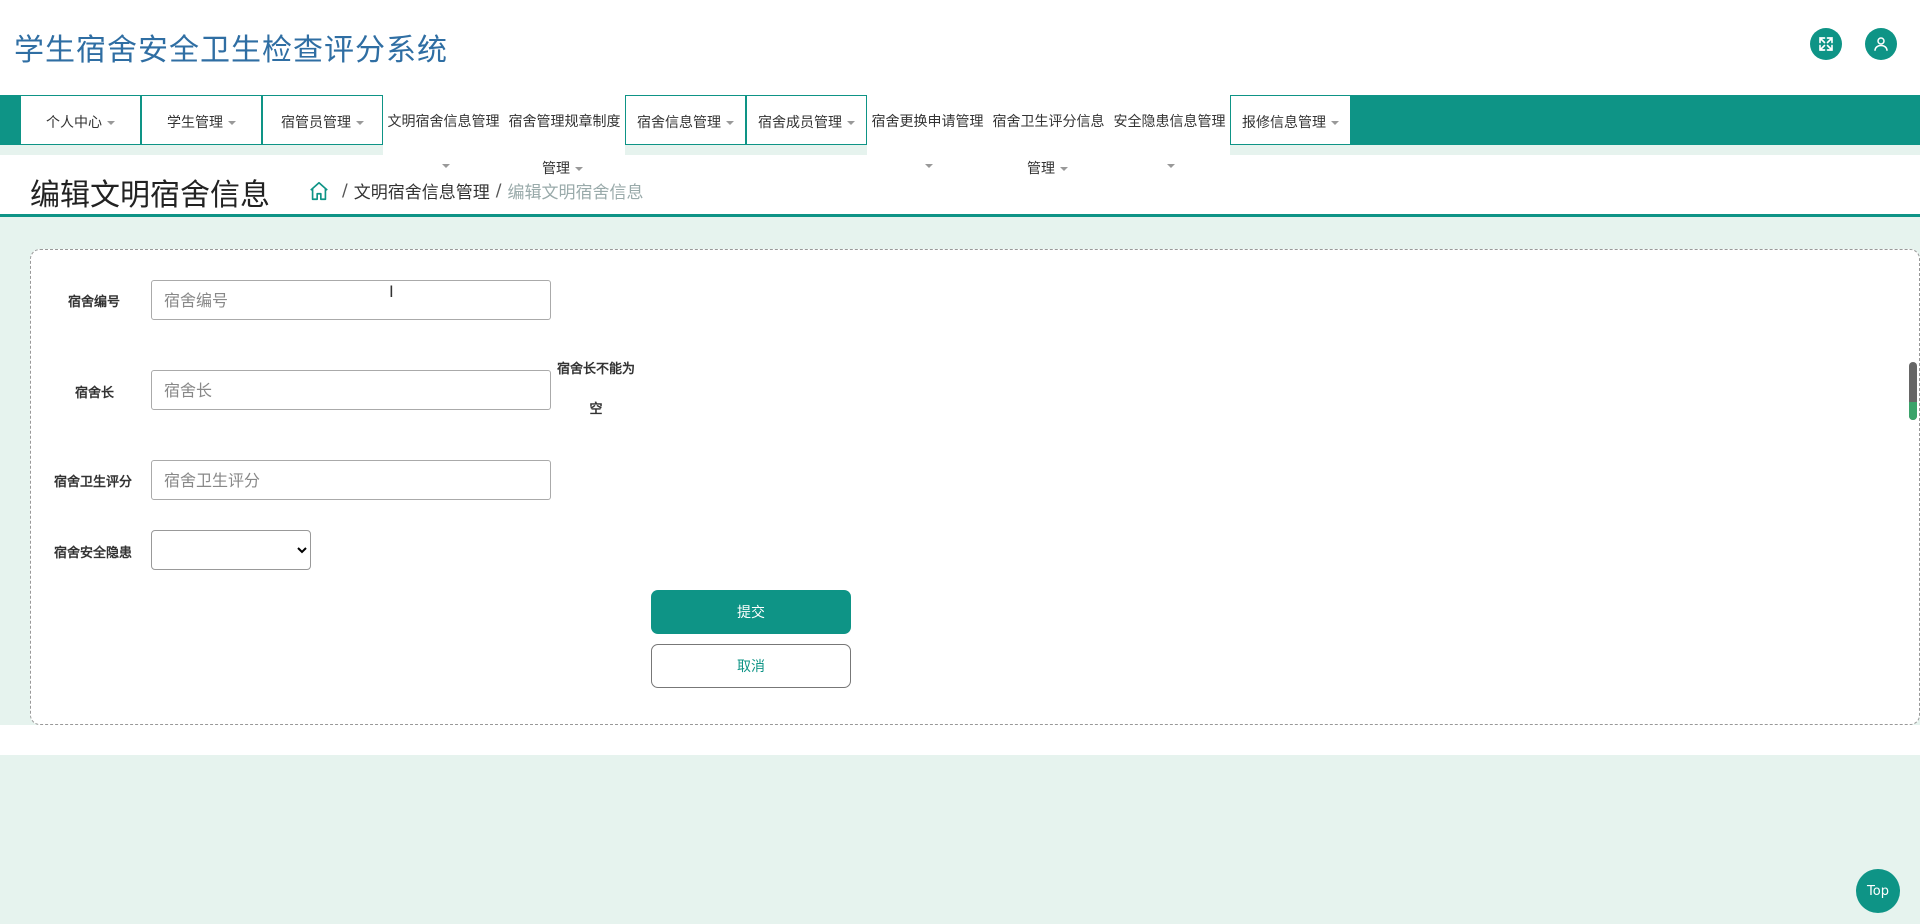 The image size is (1920, 924). I want to click on submit-button: 提交, so click(751, 612).